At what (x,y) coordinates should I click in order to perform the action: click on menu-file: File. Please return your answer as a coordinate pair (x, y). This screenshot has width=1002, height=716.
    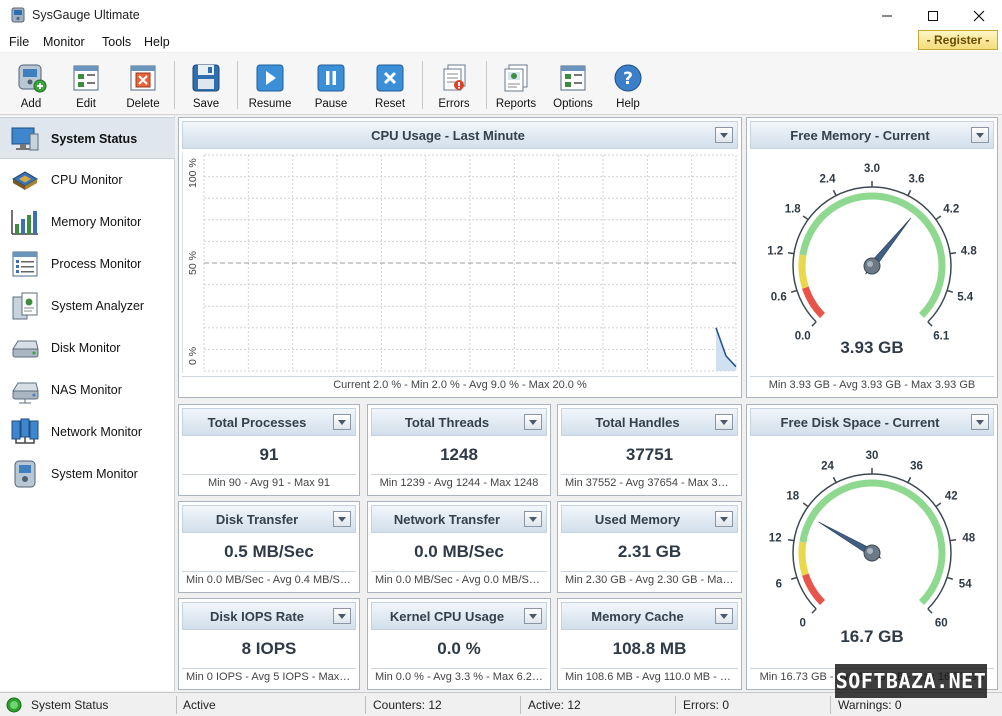
    Looking at the image, I should click on (19, 42).